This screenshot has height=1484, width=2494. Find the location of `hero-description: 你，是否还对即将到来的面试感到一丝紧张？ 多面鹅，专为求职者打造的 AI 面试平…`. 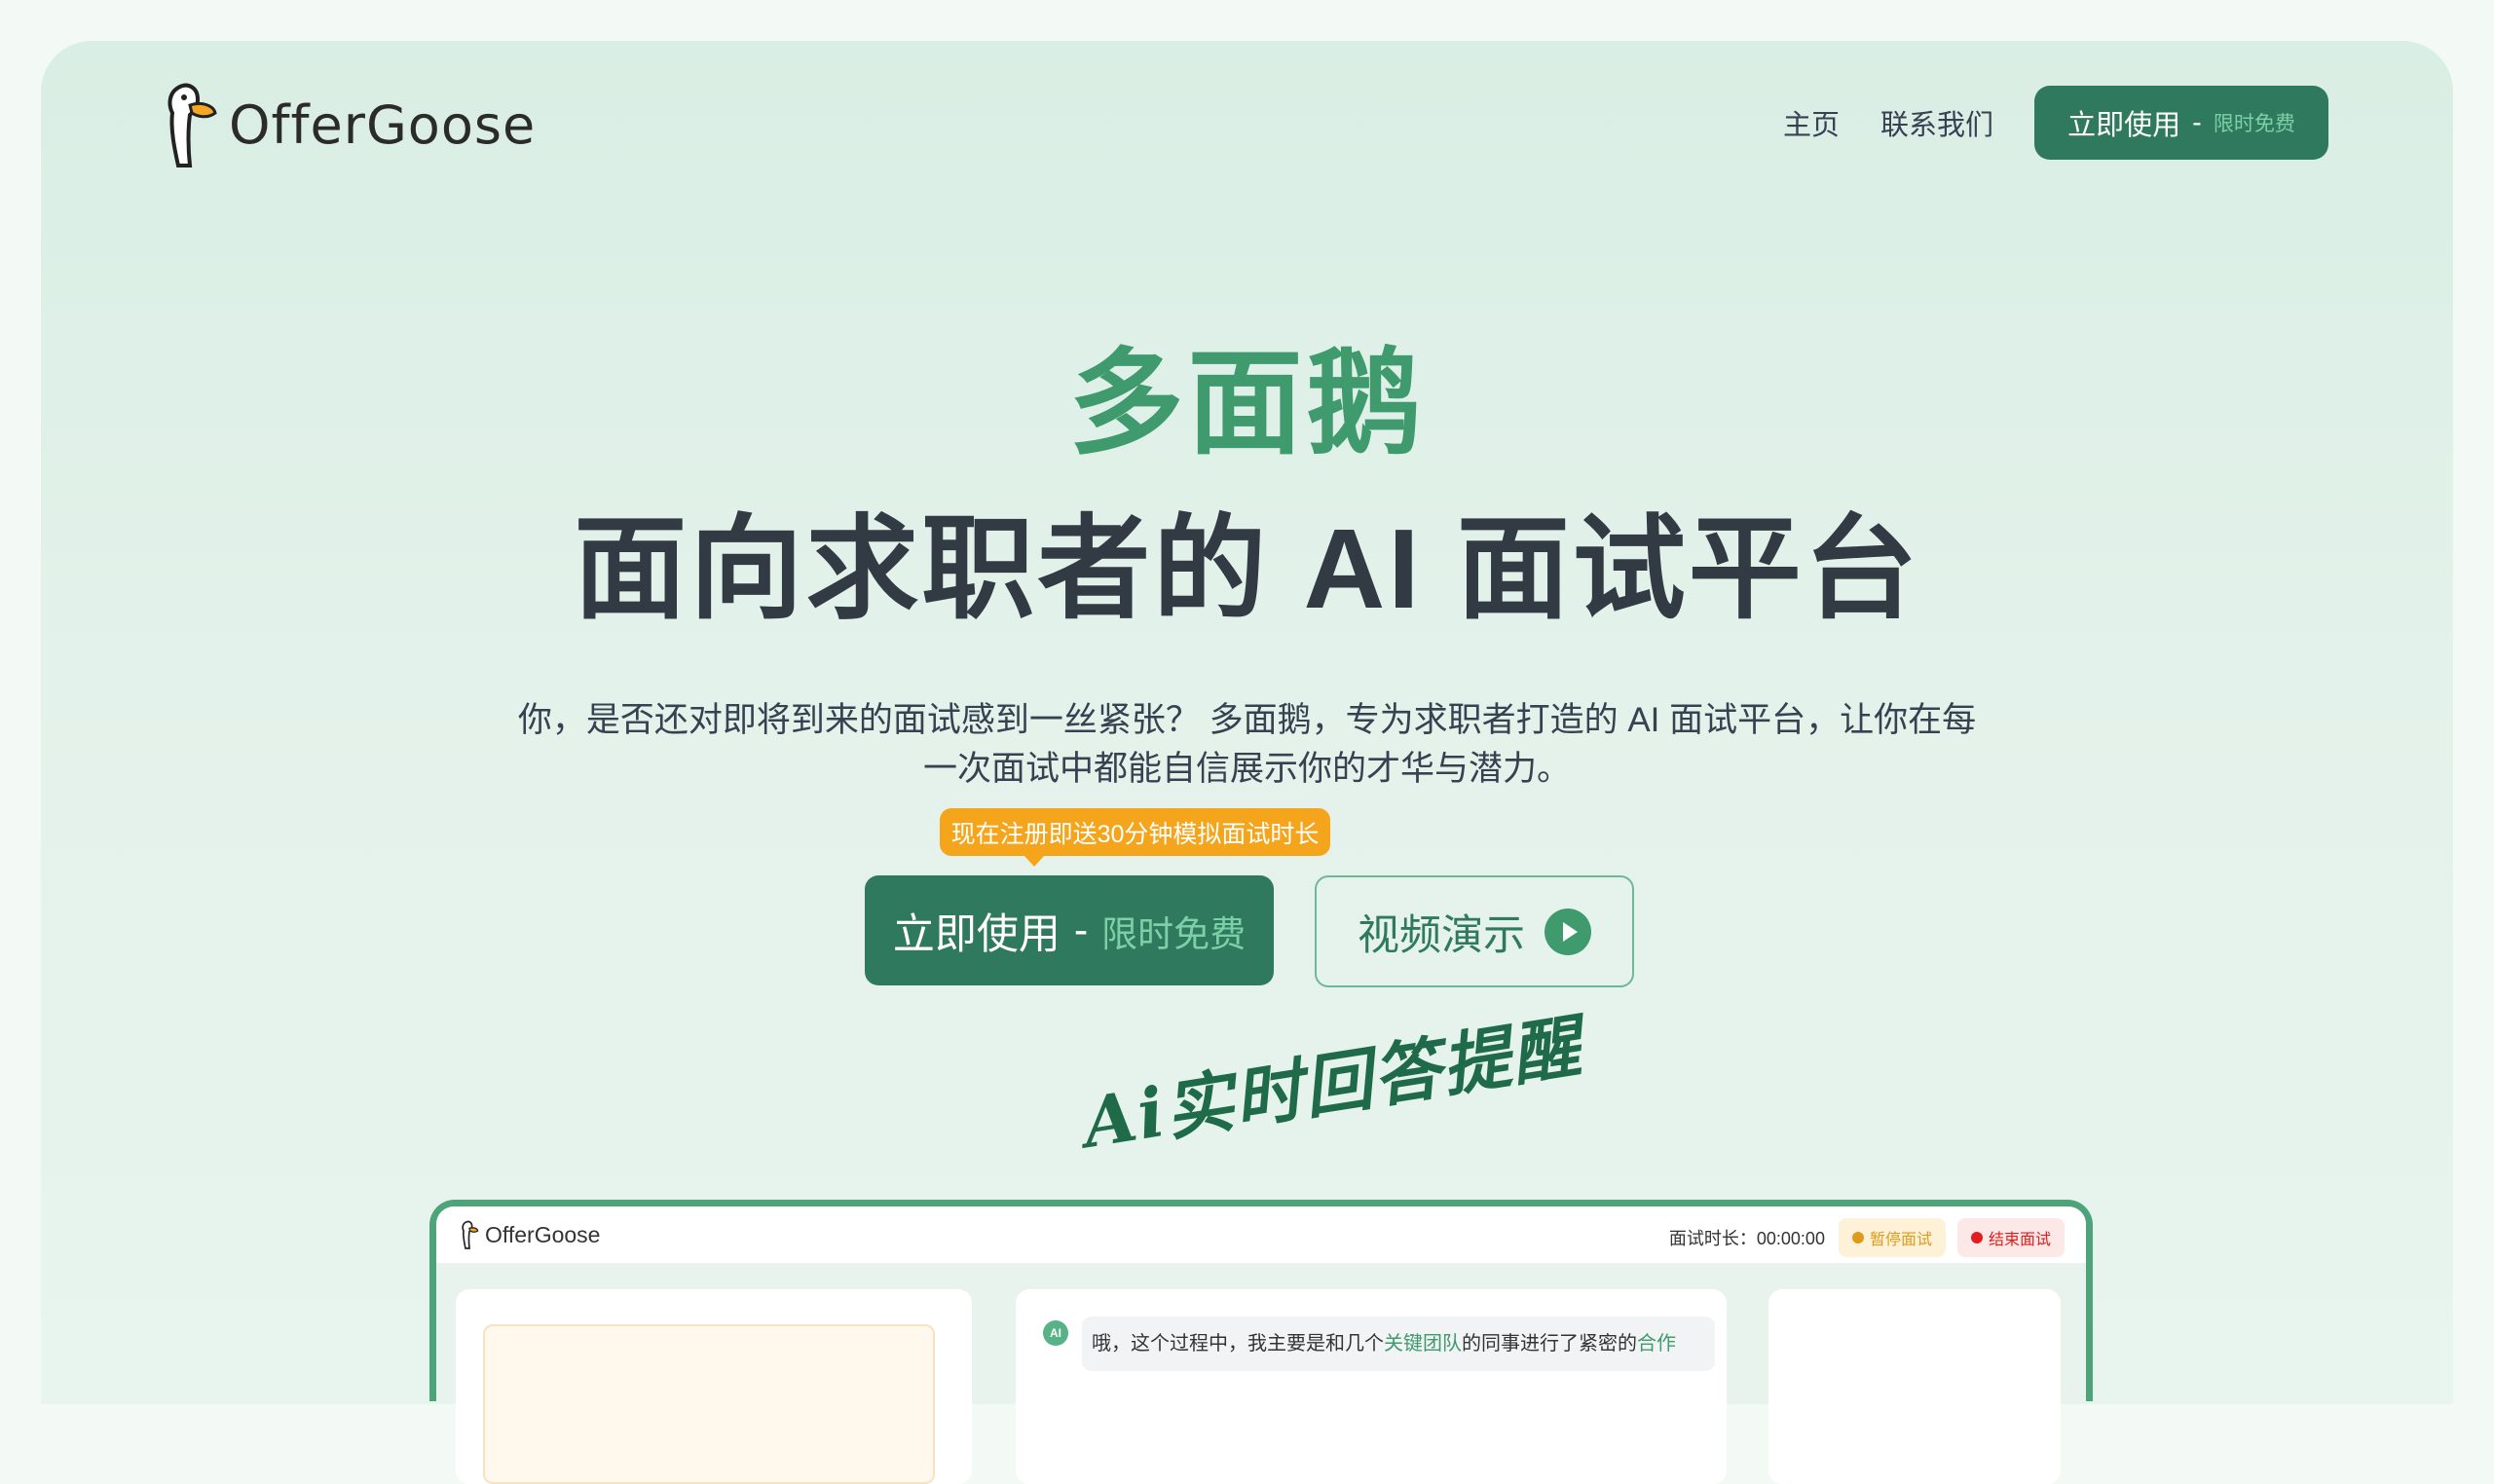

hero-description: 你，是否还对即将到来的面试感到一丝紧张？ 多面鹅，专为求职者打造的 AI 面试平… is located at coordinates (1247, 745).